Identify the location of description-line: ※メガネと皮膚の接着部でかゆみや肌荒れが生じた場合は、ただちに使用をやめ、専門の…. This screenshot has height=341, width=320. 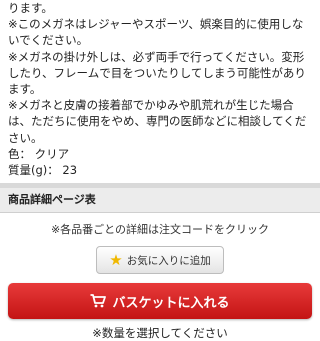
(157, 121).